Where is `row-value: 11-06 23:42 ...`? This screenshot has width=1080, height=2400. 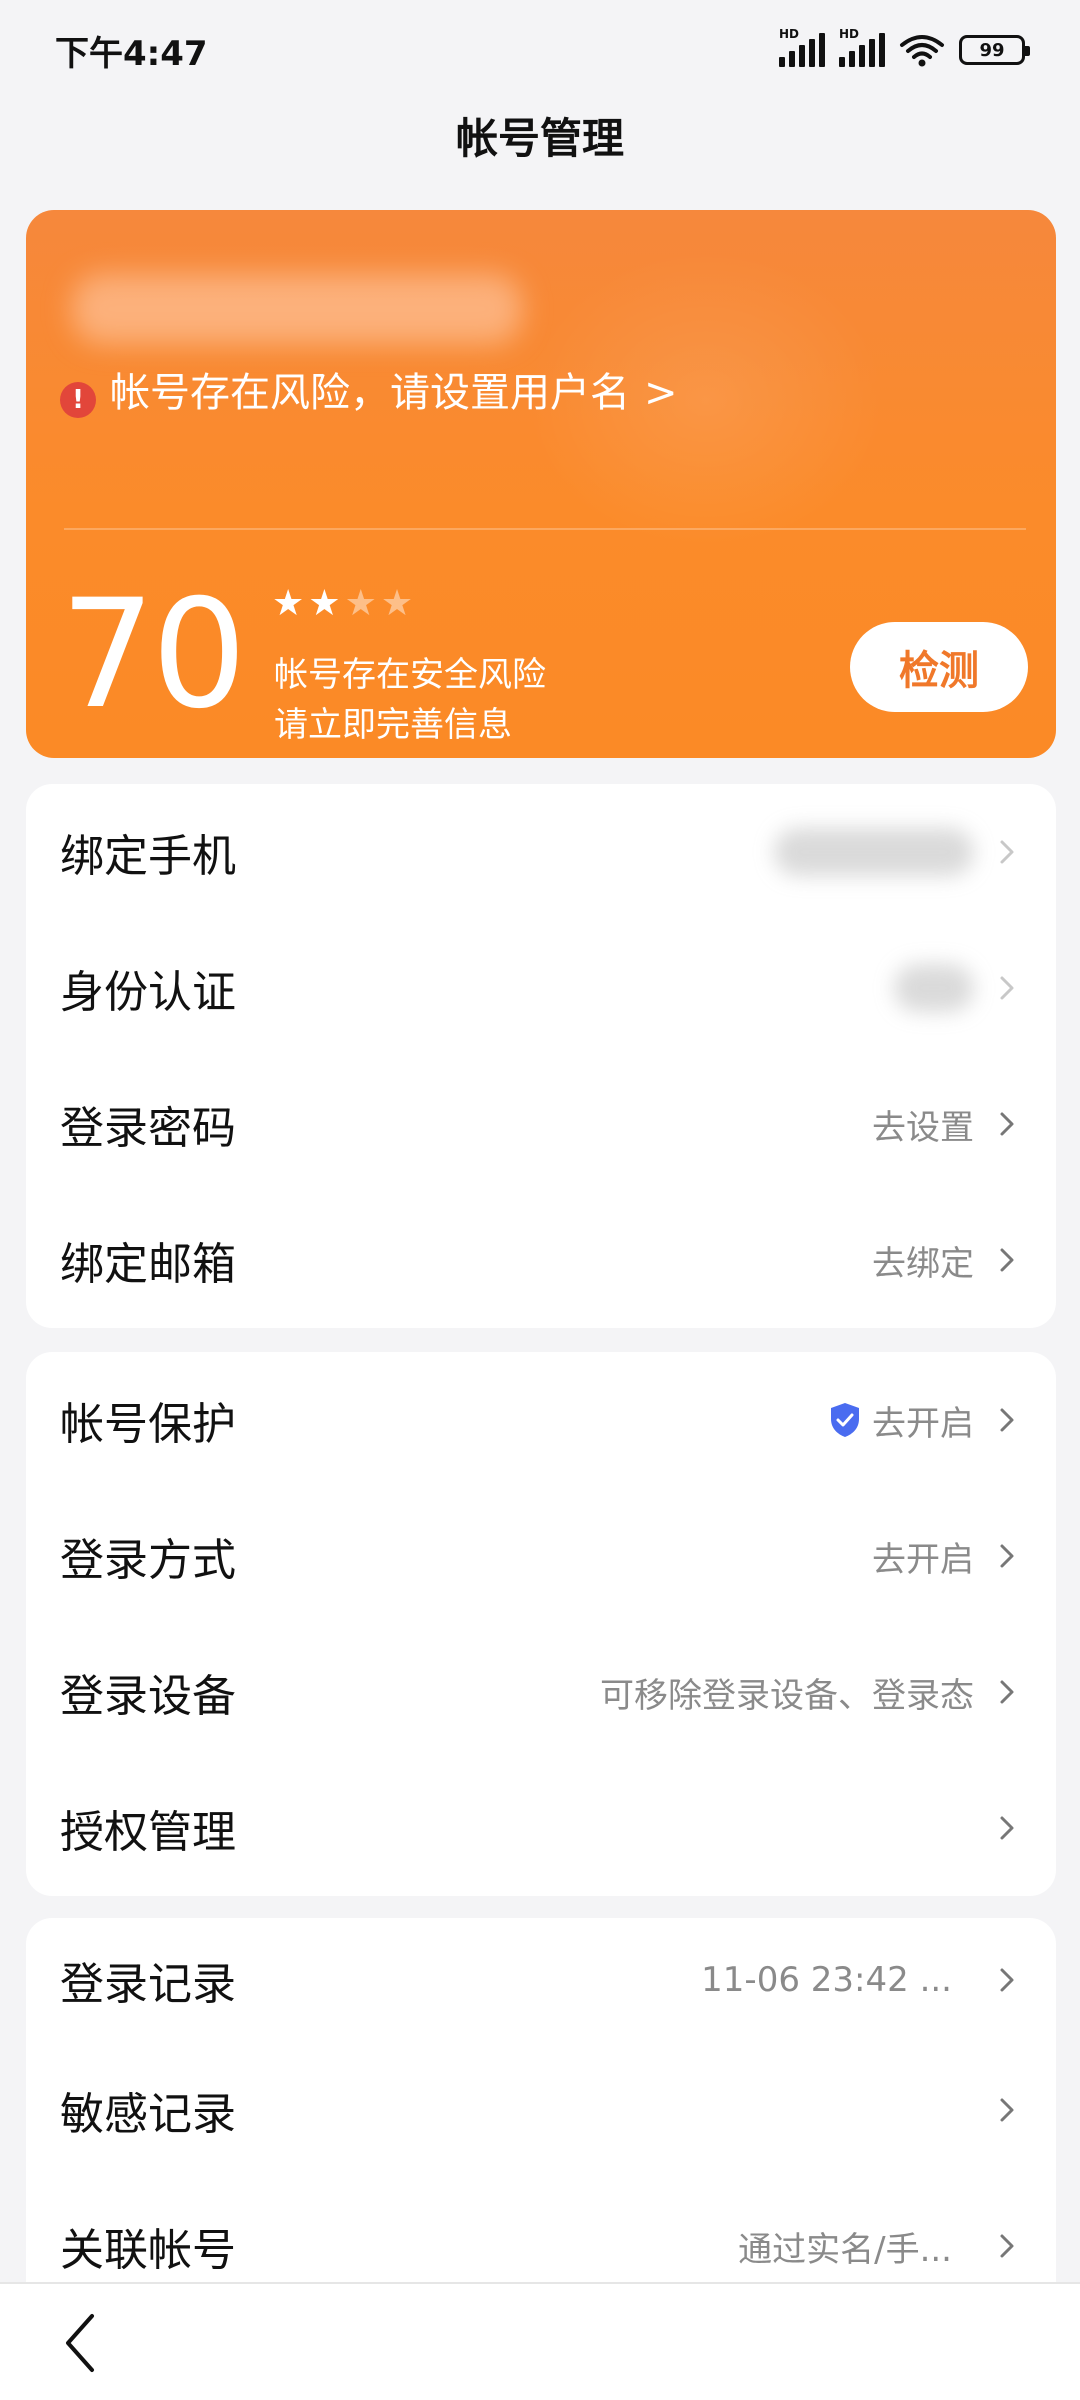 row-value: 11-06 23:42 ... is located at coordinates (826, 1980).